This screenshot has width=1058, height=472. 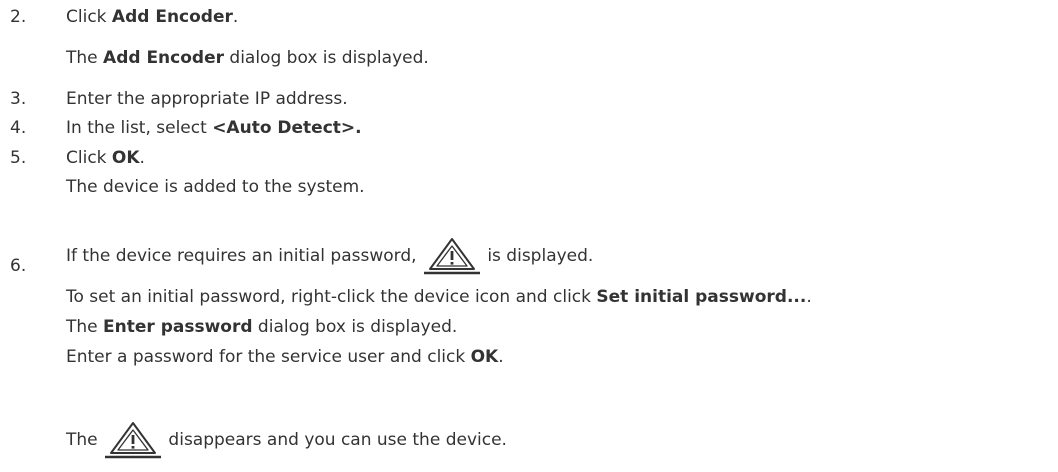 I want to click on step-text-plain: disappears and you can use the device., so click(x=335, y=440).